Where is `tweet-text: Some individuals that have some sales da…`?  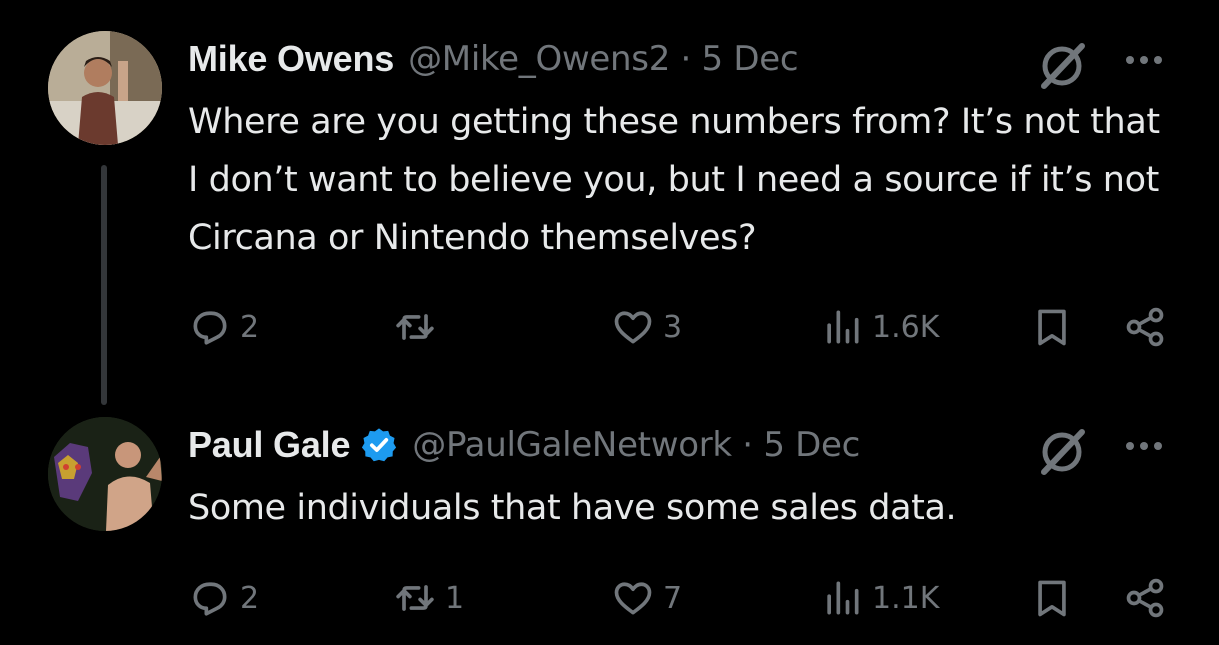
tweet-text: Some individuals that have some sales da… is located at coordinates (572, 508).